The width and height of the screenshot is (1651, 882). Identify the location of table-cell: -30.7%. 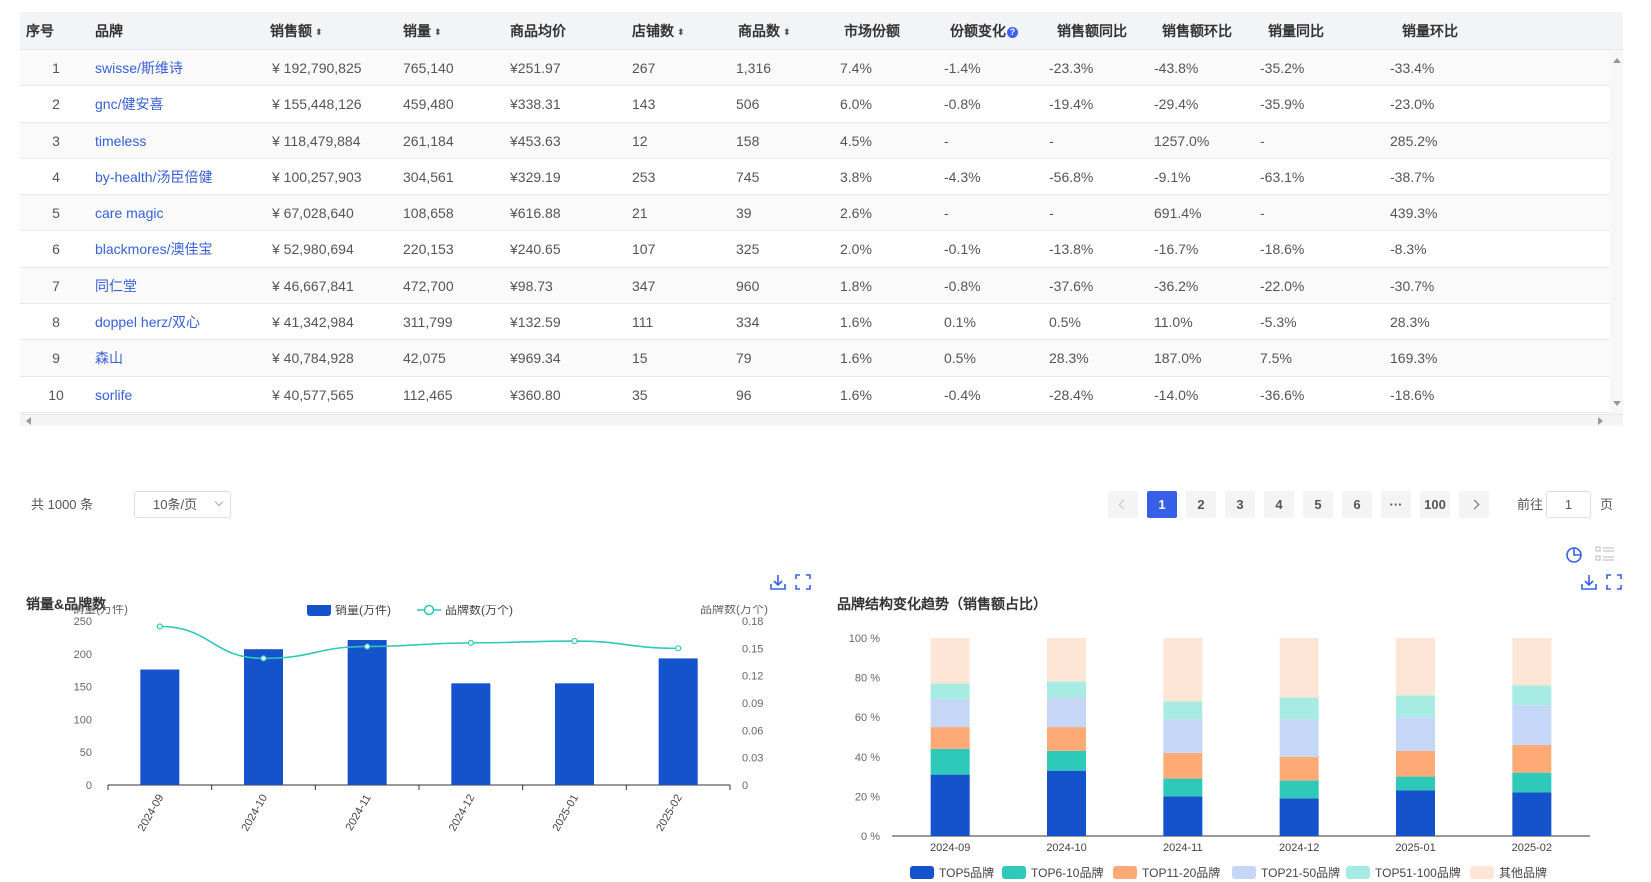
(1412, 285).